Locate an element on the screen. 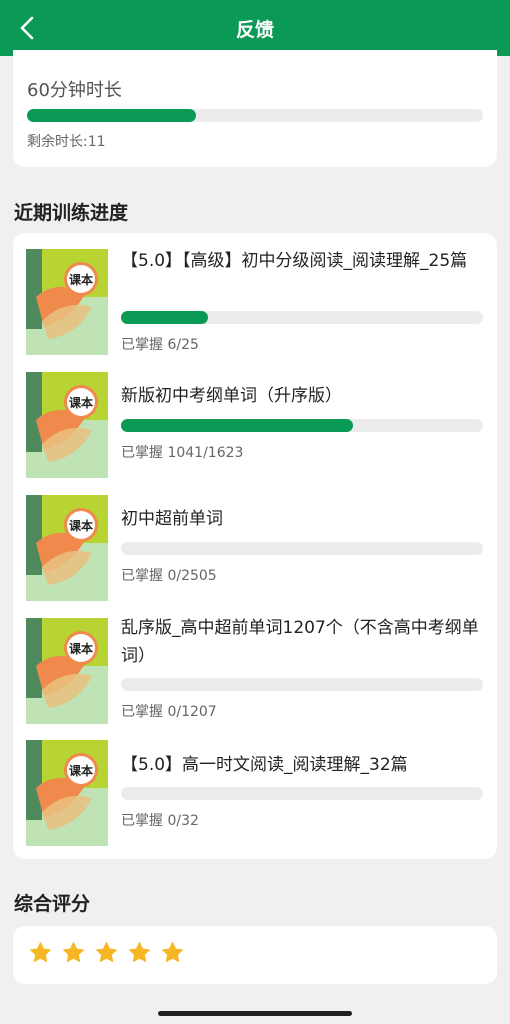 This screenshot has height=1024, width=510. remaining-time-text: 剩余时长:11 is located at coordinates (66, 142).